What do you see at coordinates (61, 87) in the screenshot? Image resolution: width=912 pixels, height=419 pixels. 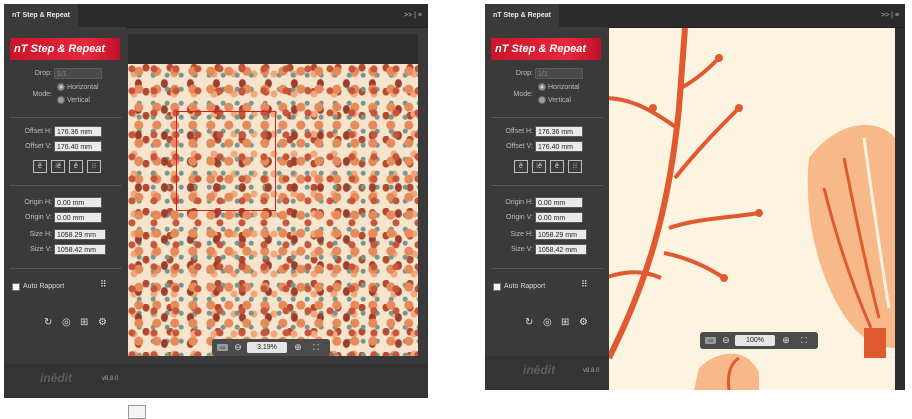 I see `left-mode-horizontal-radio` at bounding box center [61, 87].